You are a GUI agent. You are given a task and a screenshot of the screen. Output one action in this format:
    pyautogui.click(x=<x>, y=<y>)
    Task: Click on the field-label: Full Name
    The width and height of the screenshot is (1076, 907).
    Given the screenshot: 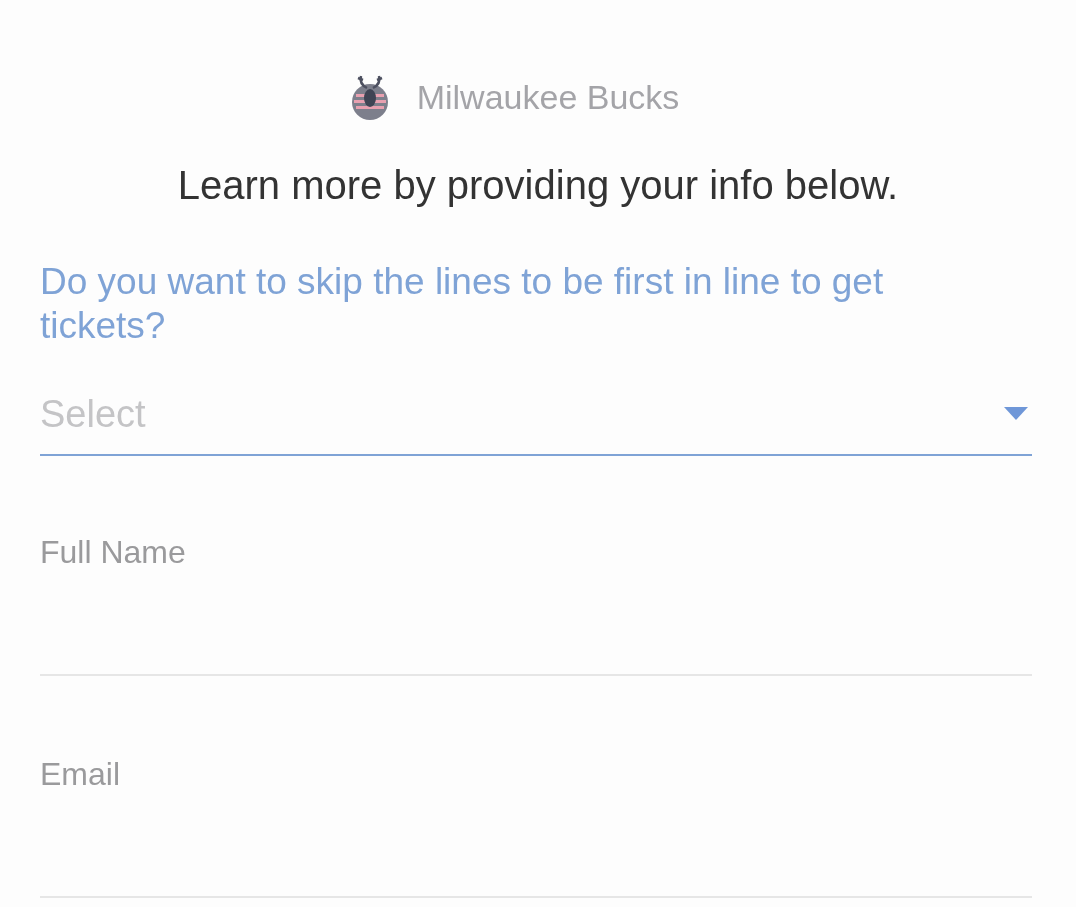 What is the action you would take?
    pyautogui.click(x=113, y=552)
    